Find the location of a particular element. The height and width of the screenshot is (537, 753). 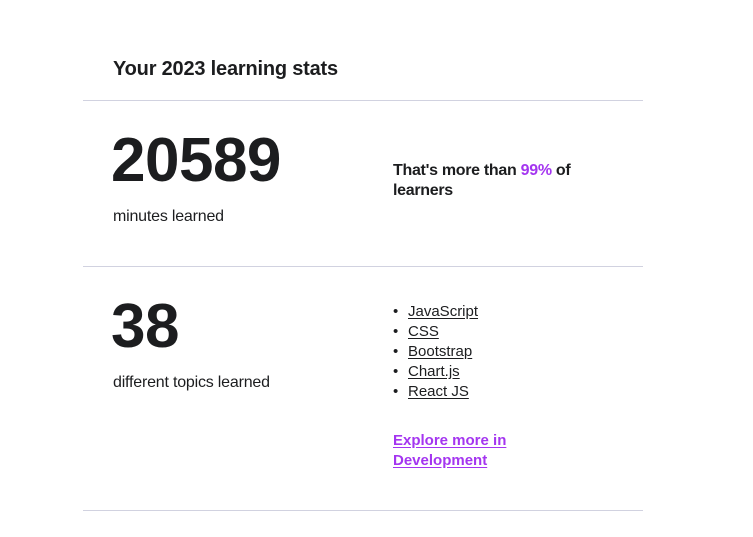

topic-link-react-js: React JS is located at coordinates (438, 392).